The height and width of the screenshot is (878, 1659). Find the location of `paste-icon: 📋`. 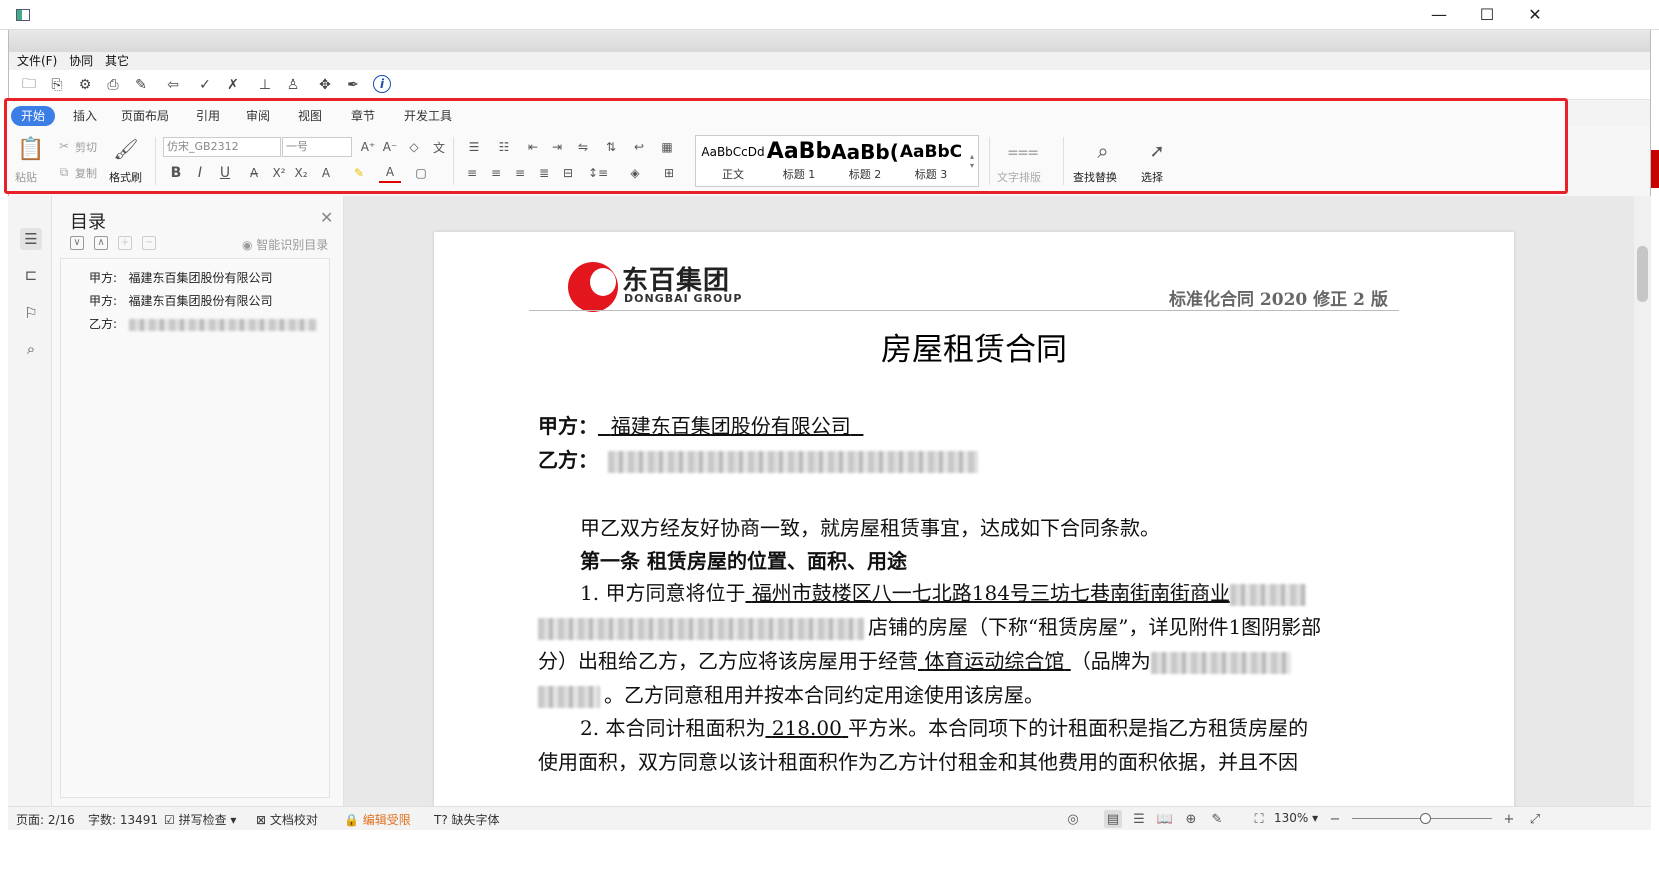

paste-icon: 📋 is located at coordinates (31, 149).